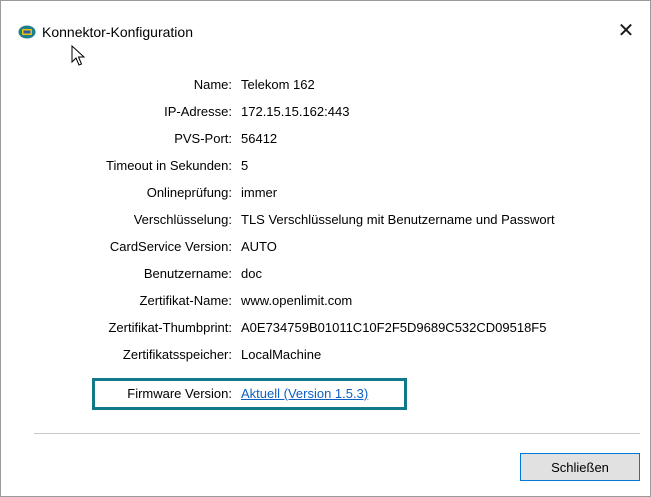  I want to click on detail-value: A0E734759B01011C10F2F5D9689C532CD09518F5, so click(394, 327).